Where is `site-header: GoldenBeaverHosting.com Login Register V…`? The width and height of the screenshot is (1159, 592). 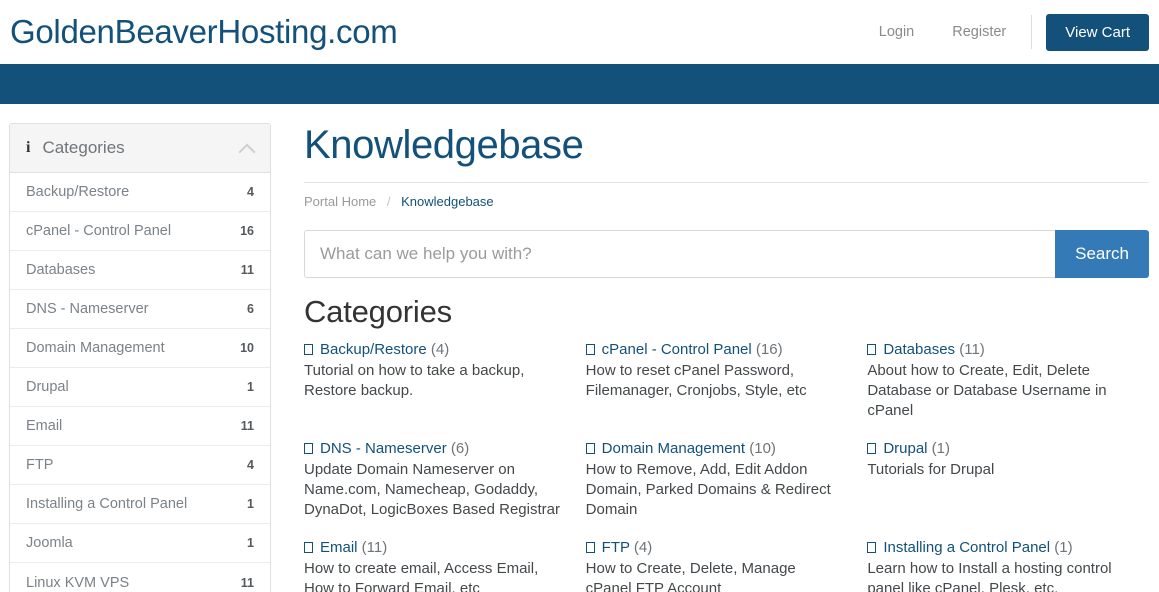 site-header: GoldenBeaverHosting.com Login Register V… is located at coordinates (579, 32).